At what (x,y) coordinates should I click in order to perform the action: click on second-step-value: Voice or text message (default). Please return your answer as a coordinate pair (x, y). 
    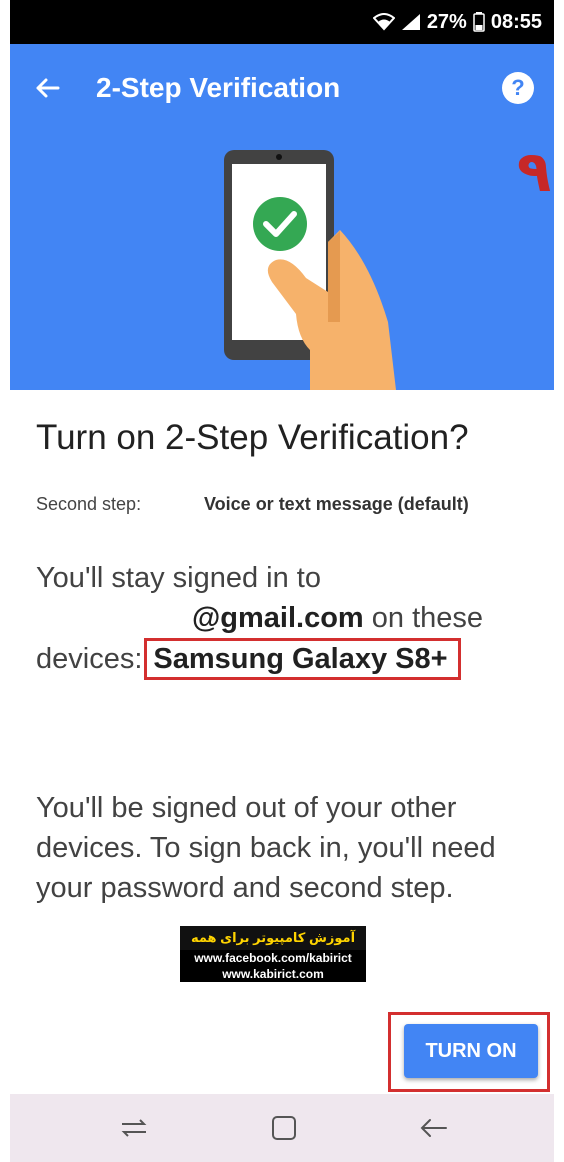
    Looking at the image, I should click on (336, 504).